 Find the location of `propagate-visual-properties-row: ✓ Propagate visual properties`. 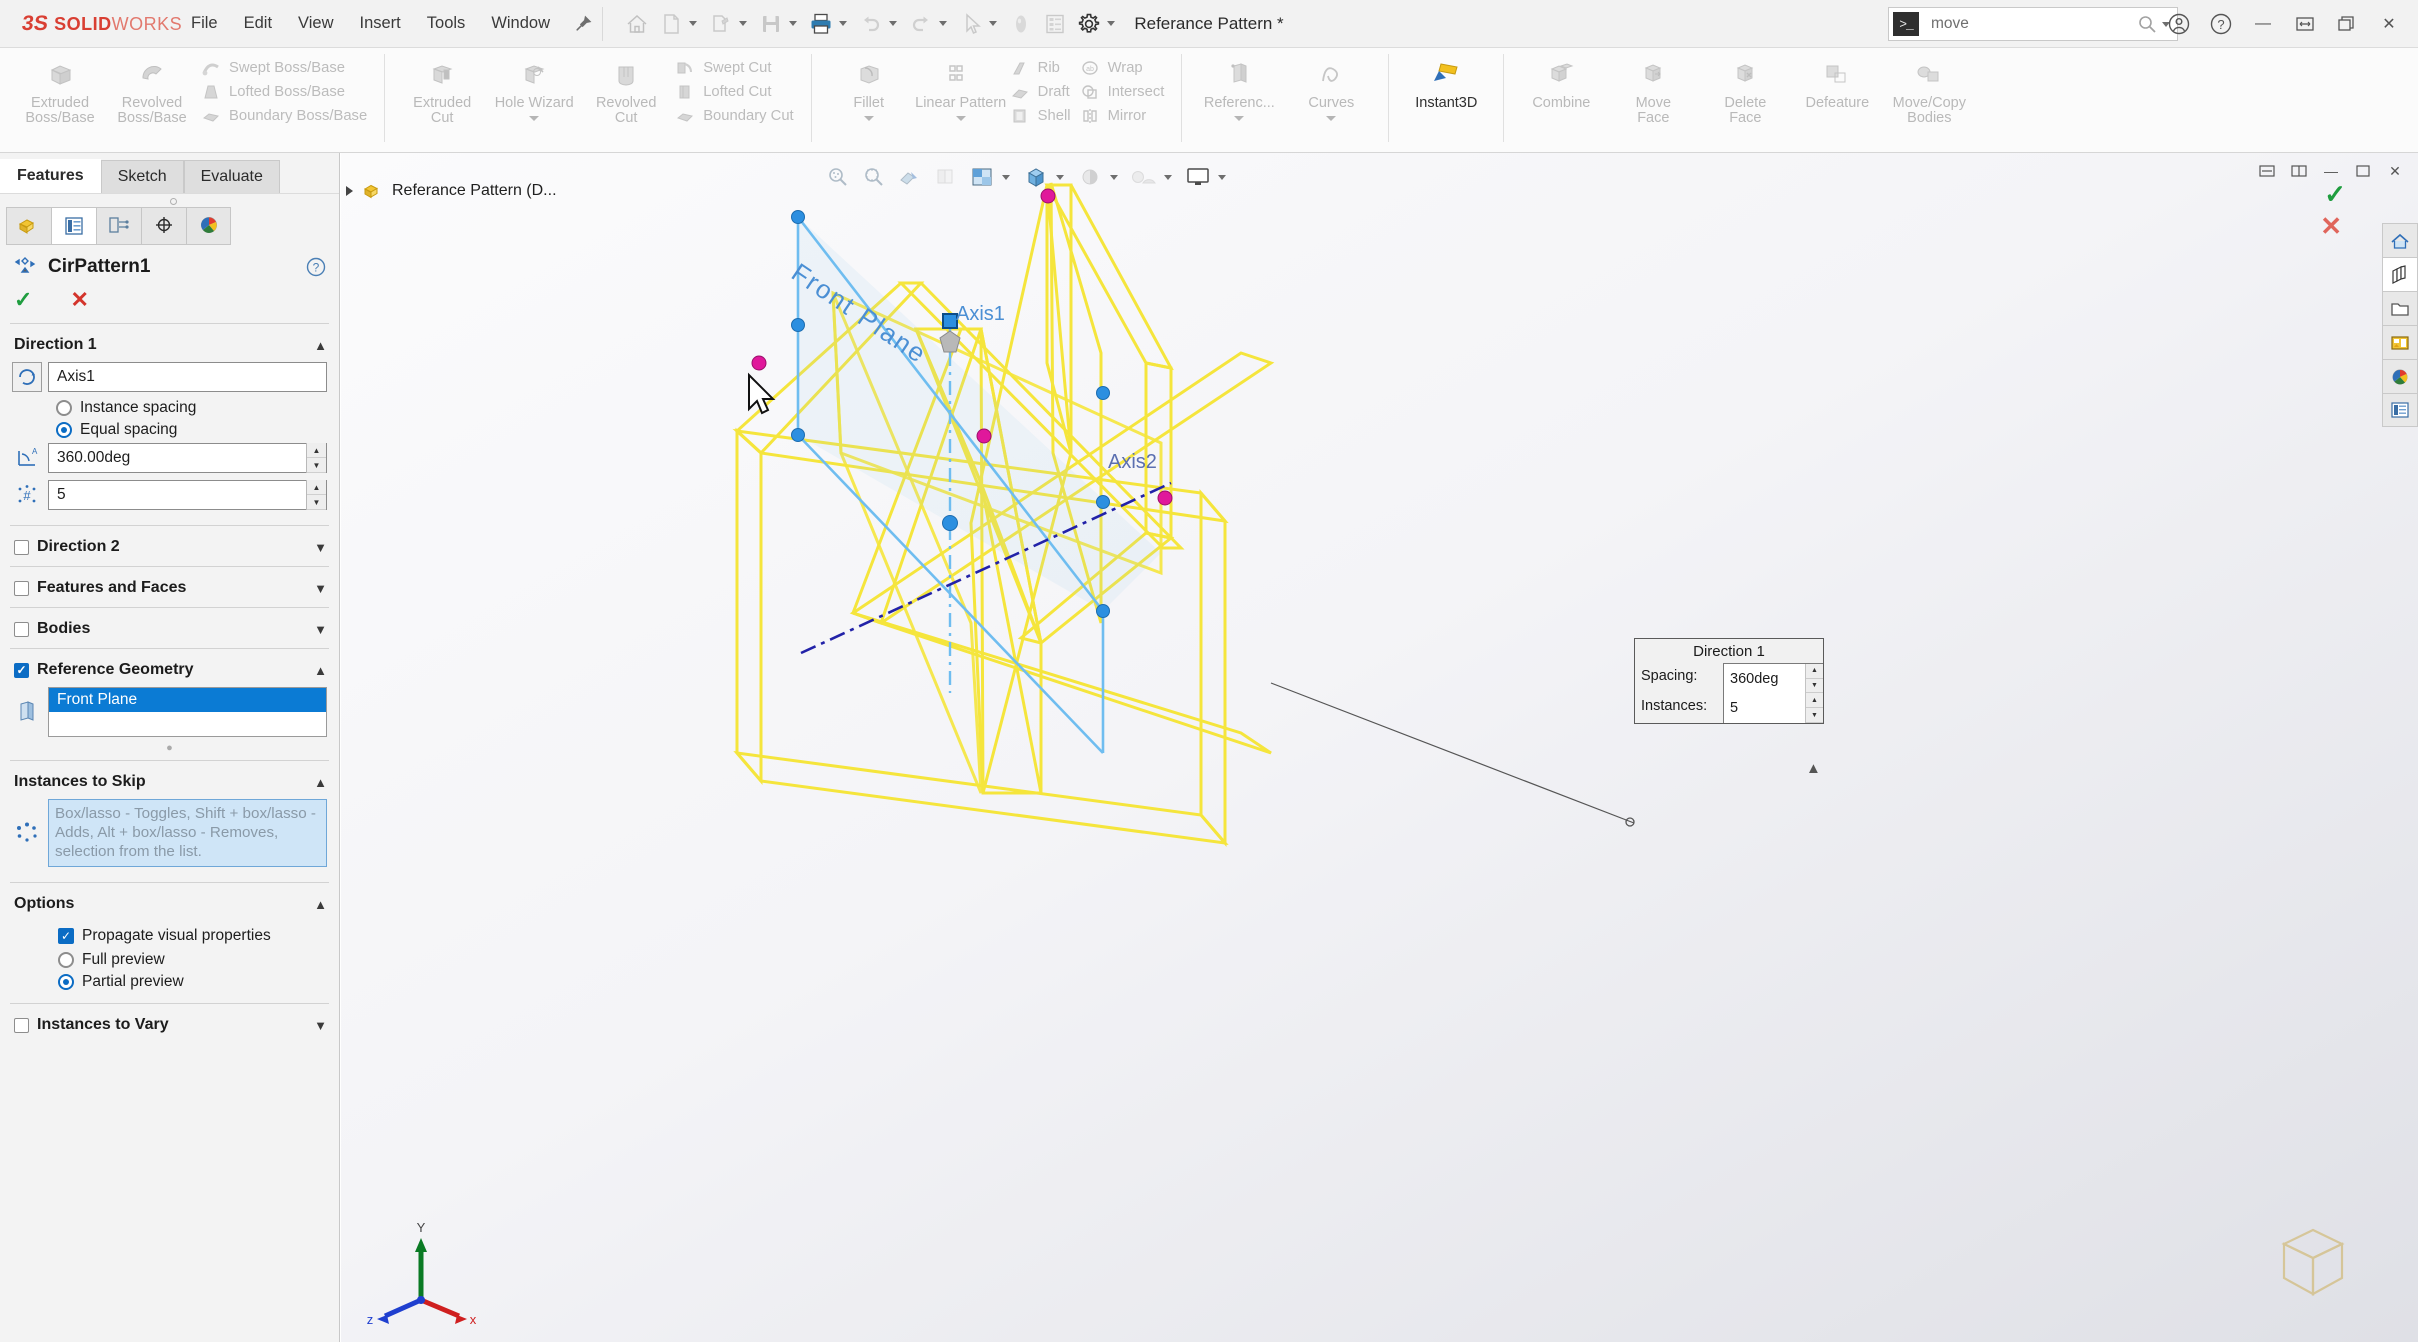

propagate-visual-properties-row: ✓ Propagate visual properties is located at coordinates (192, 936).